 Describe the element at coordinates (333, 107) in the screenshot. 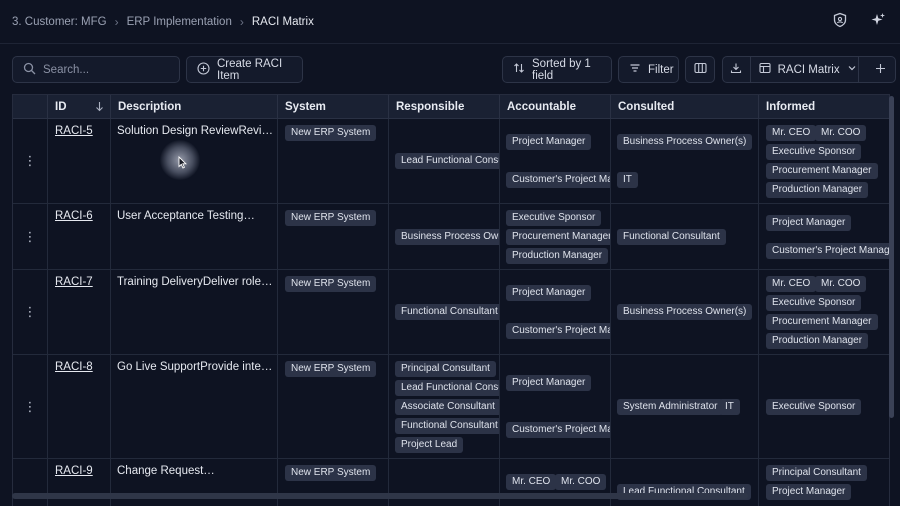

I see `header-system: System` at that location.